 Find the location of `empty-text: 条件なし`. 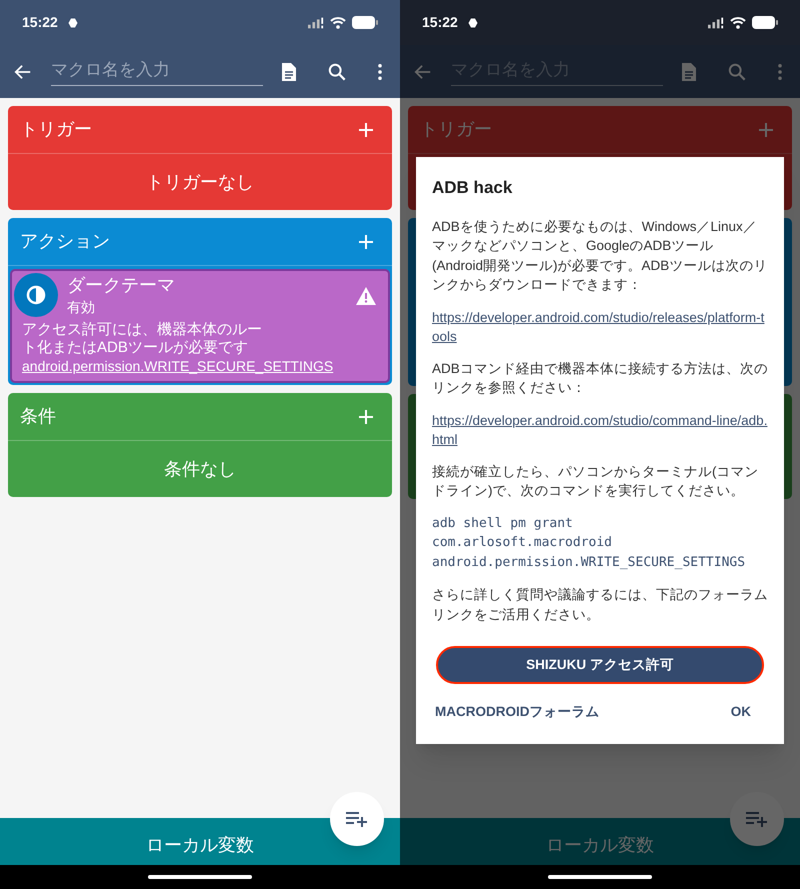

empty-text: 条件なし is located at coordinates (200, 469).